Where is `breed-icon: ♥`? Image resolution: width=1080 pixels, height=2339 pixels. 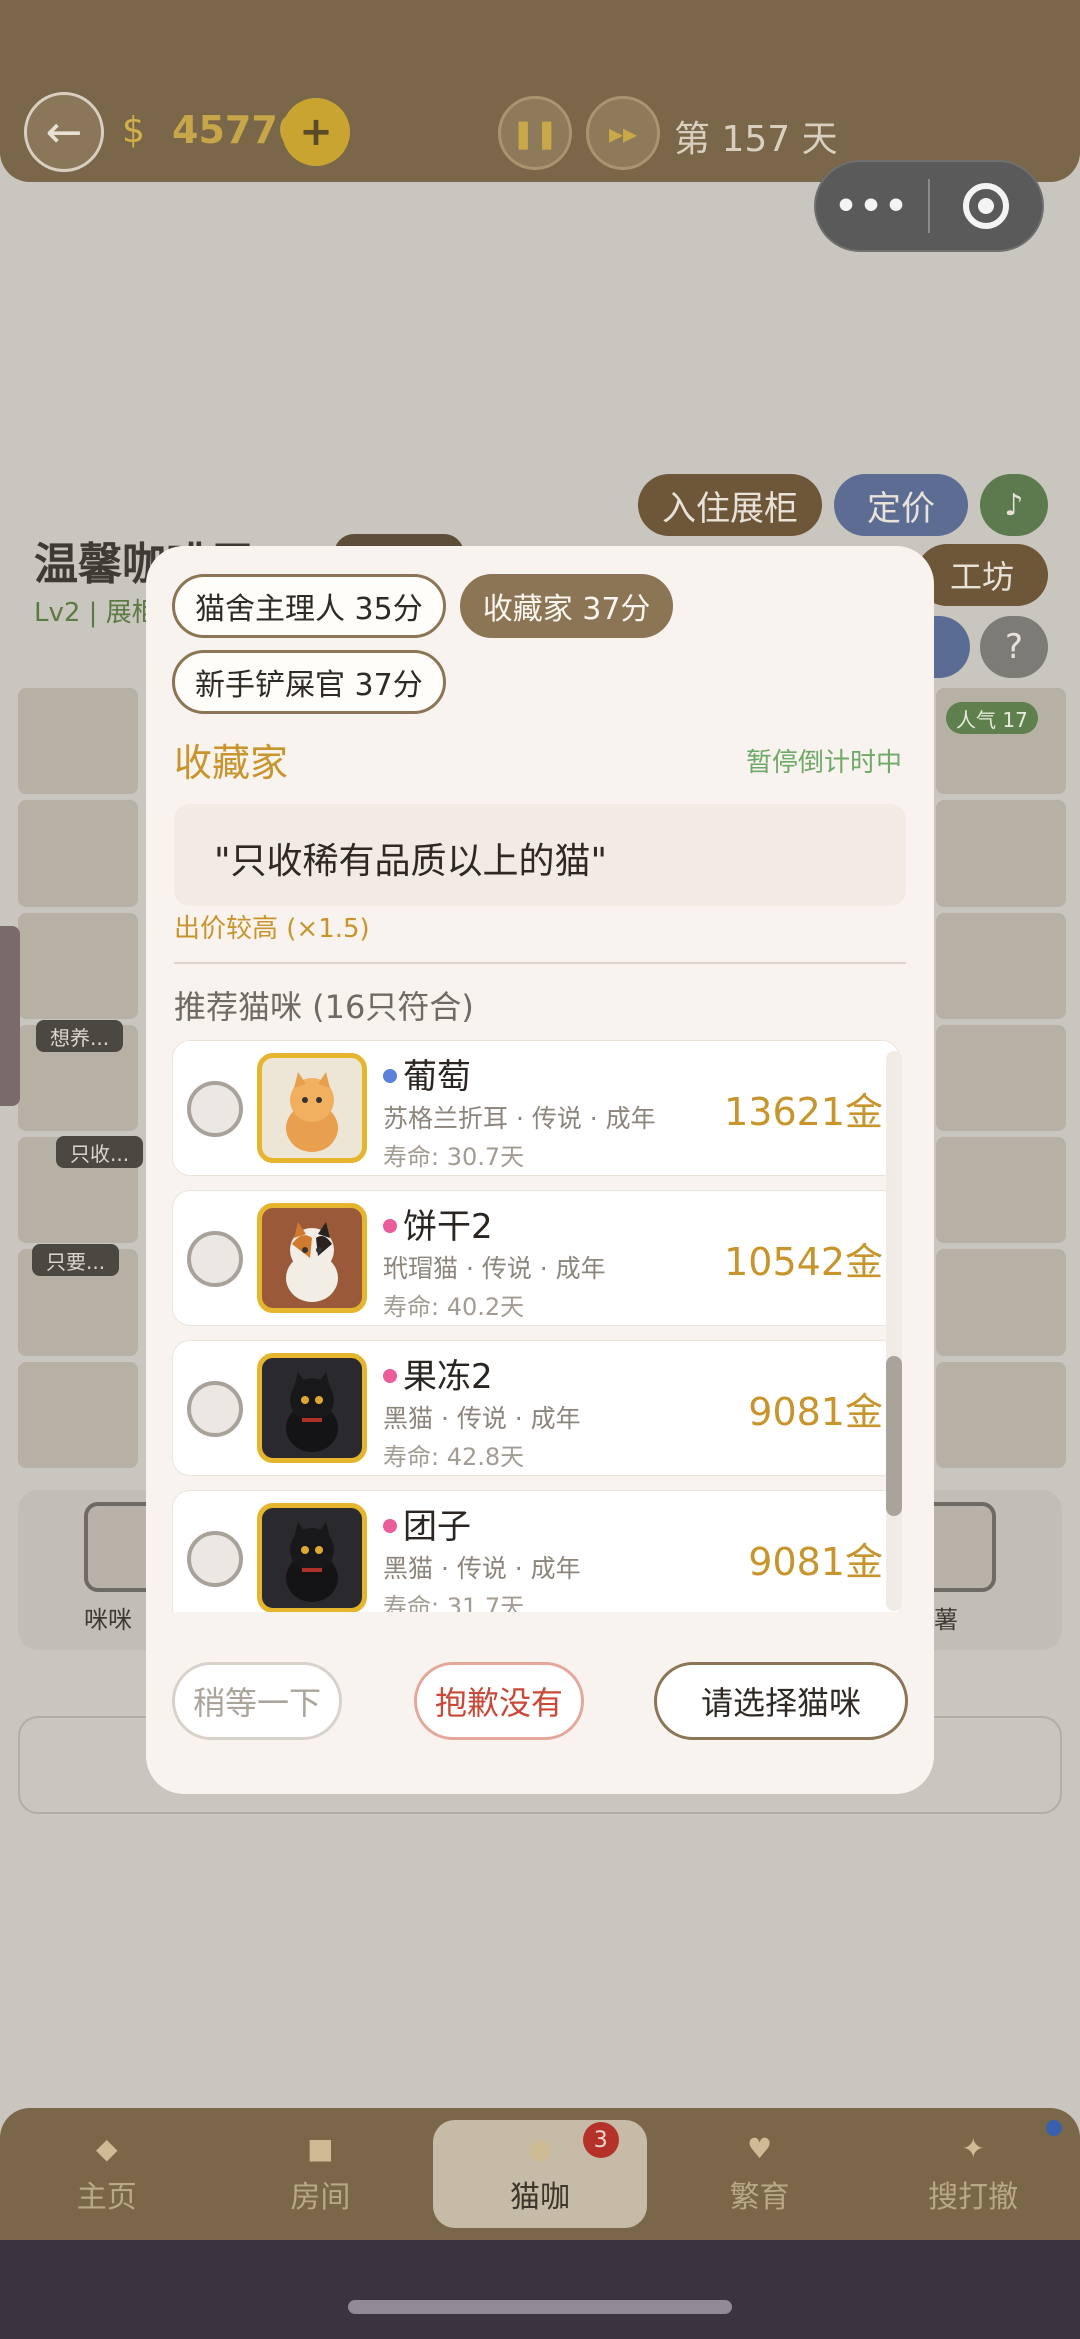
breed-icon: ♥ is located at coordinates (760, 2148).